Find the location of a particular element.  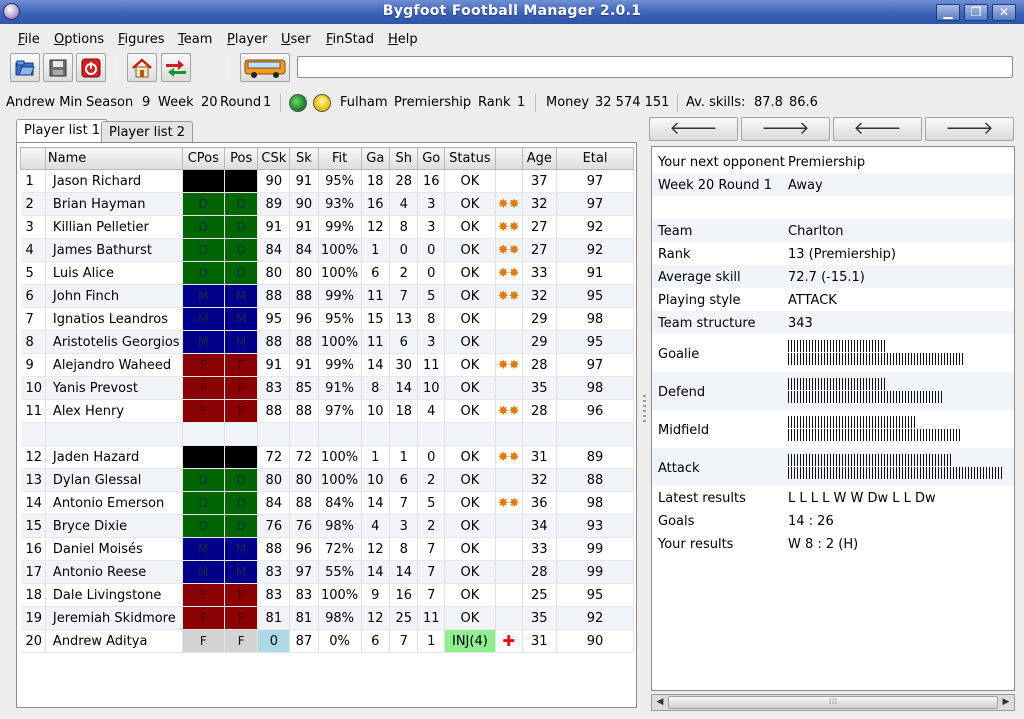

column-header: Etal is located at coordinates (595, 158).